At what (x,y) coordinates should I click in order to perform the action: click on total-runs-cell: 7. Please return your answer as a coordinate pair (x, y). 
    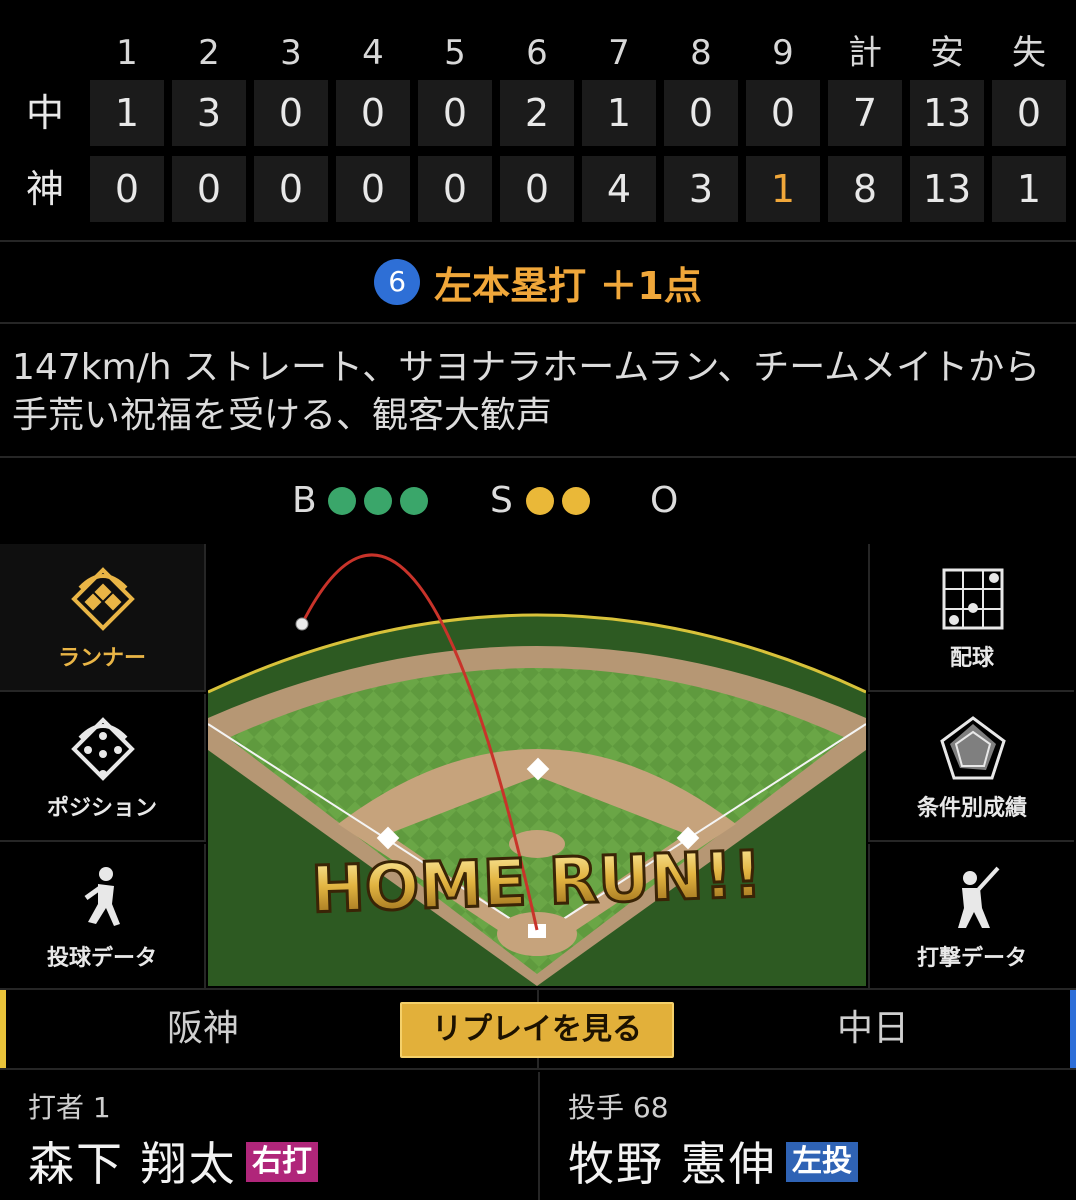
    Looking at the image, I should click on (865, 113).